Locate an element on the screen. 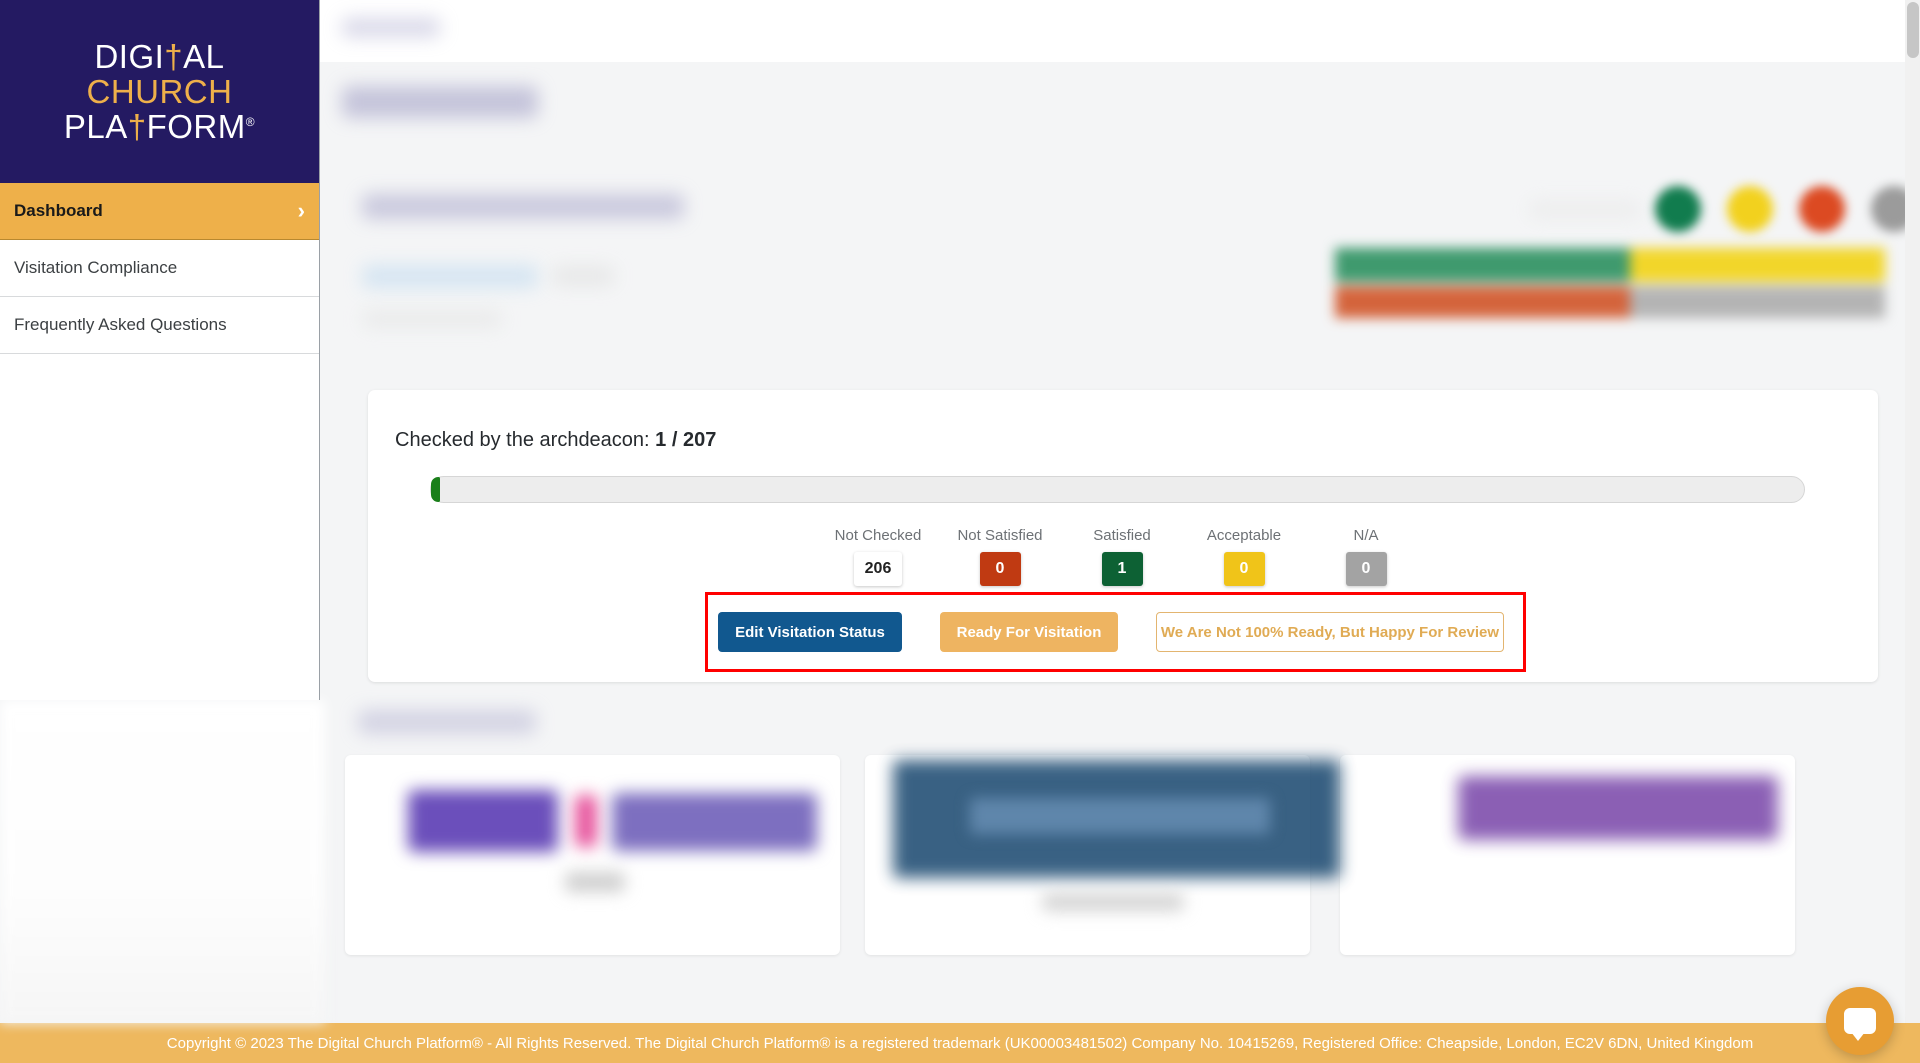 This screenshot has width=1920, height=1063. status-col-not-checked: Not Checked 206 is located at coordinates (878, 556).